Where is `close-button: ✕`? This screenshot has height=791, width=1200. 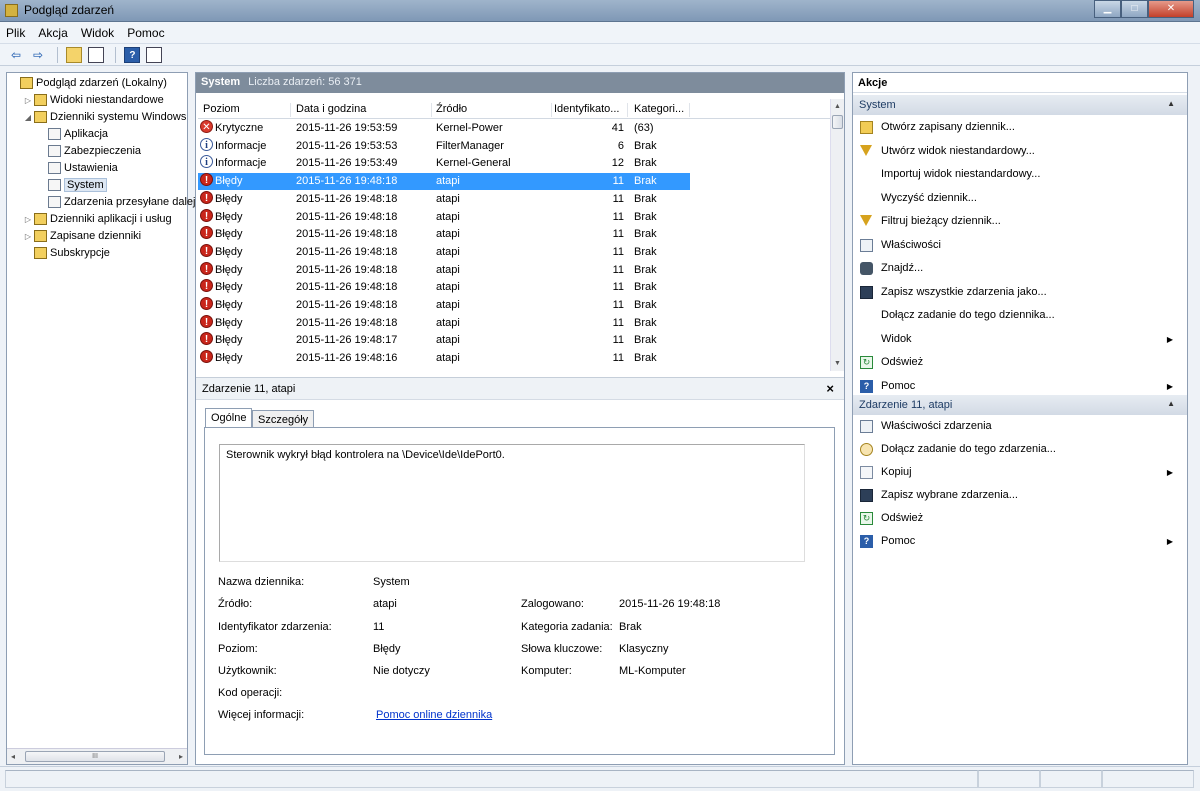
close-button: ✕ is located at coordinates (1171, 9).